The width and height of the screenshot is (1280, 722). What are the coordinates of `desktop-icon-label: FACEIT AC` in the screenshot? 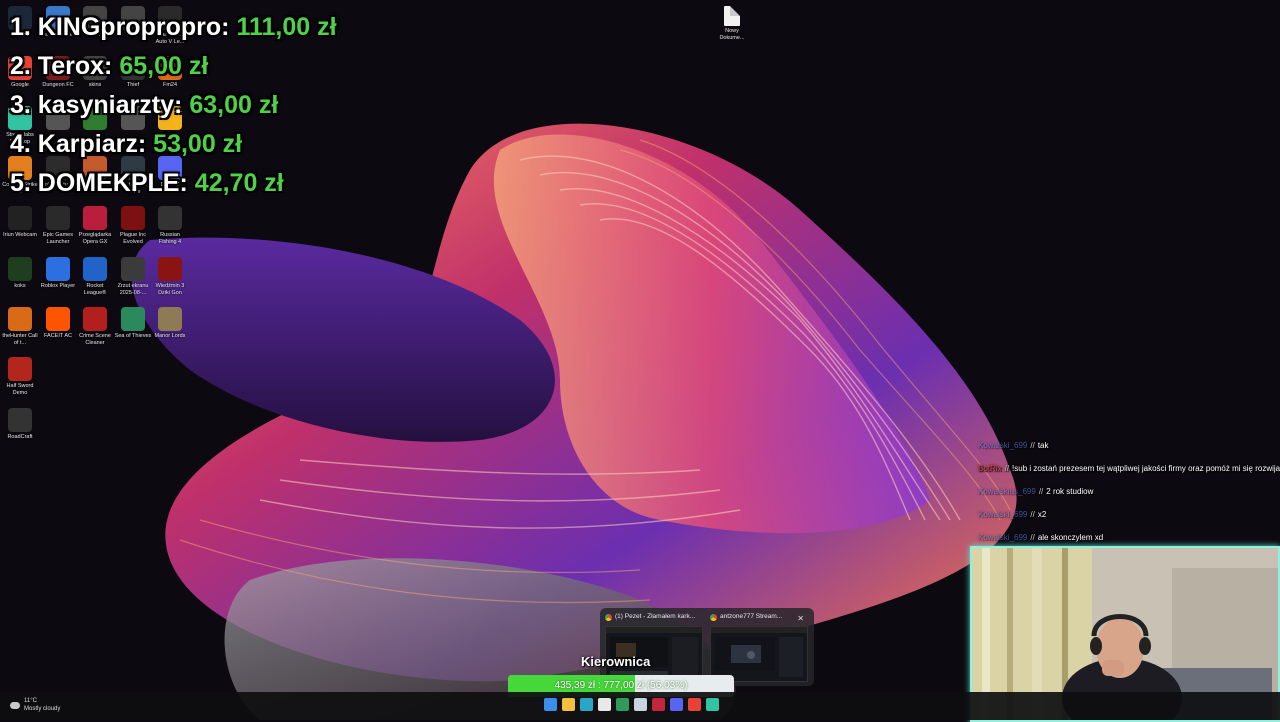 It's located at (58, 336).